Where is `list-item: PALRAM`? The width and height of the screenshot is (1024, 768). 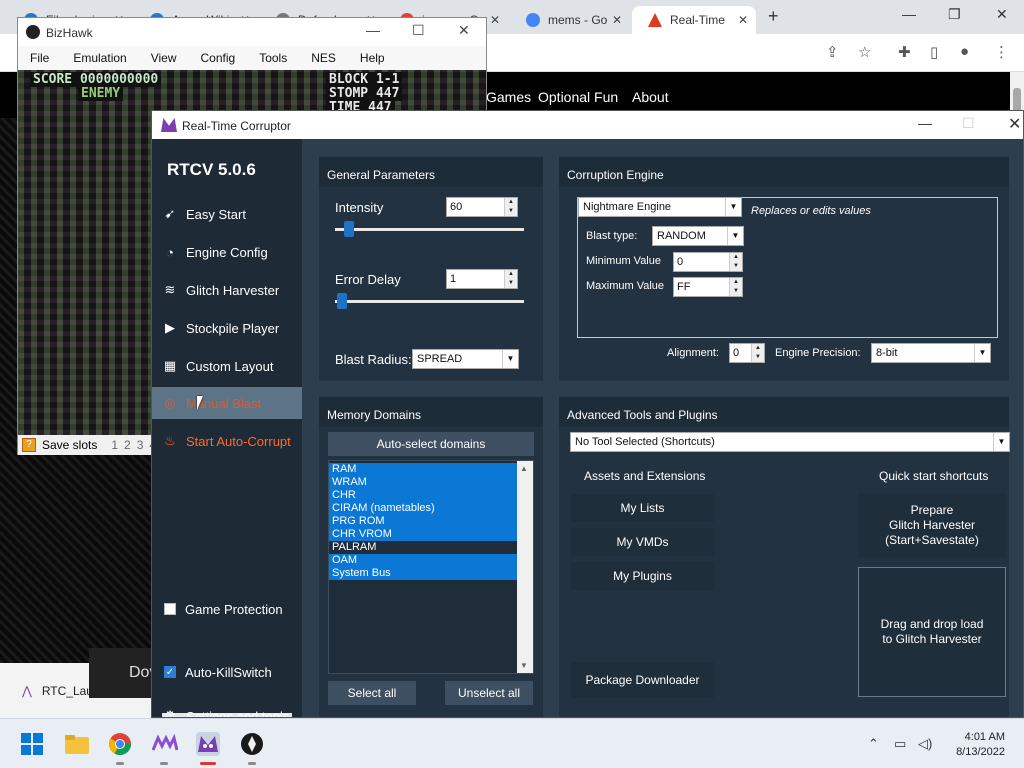 list-item: PALRAM is located at coordinates (423, 547).